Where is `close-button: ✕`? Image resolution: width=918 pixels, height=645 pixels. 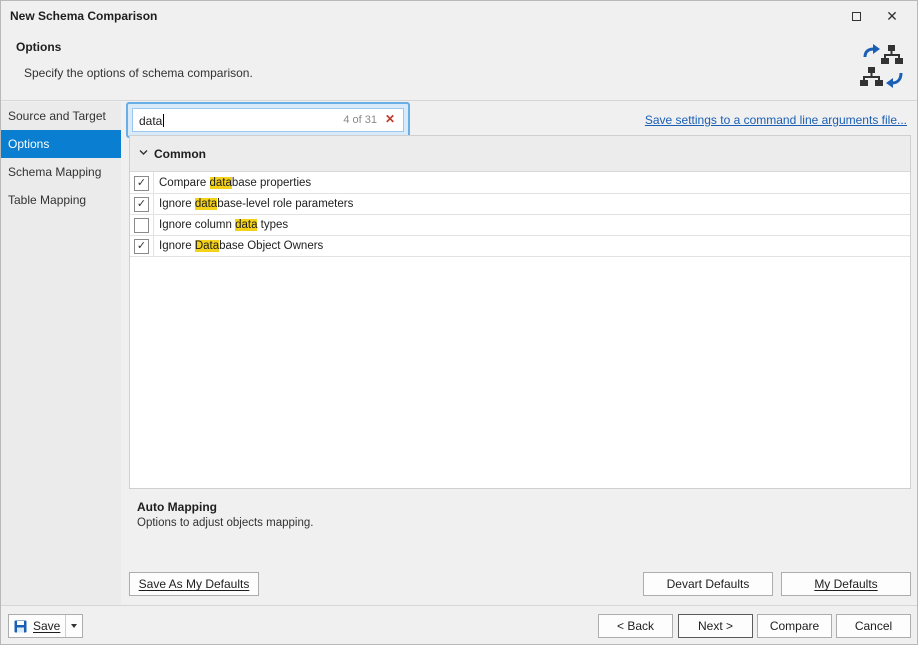 close-button: ✕ is located at coordinates (892, 16).